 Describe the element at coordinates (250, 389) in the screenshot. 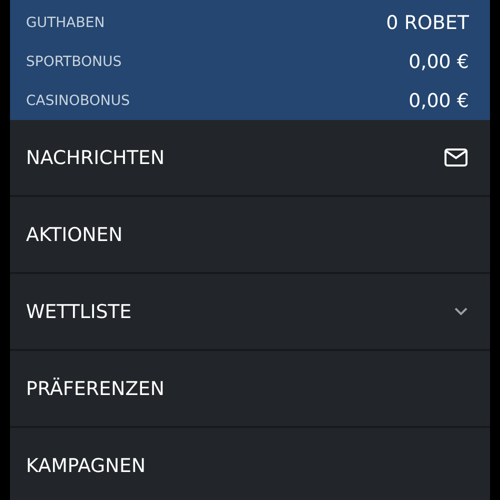

I see `menu-item: PRÄFERENZEN` at that location.